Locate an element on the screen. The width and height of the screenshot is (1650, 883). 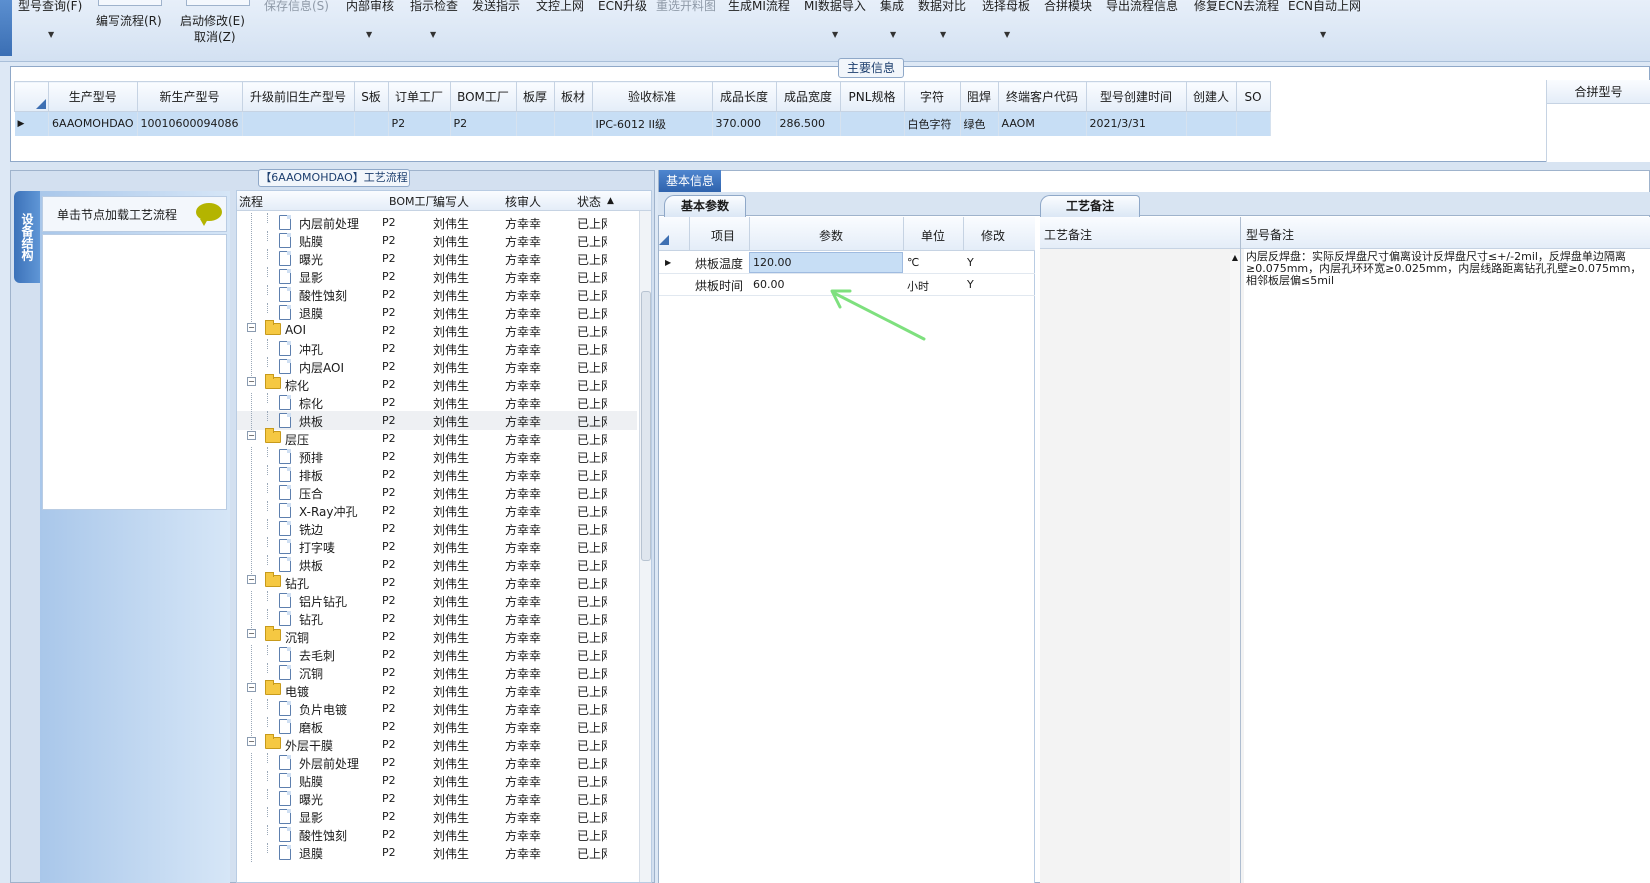
repair-ecn-flow-button: 修复ECN去流程 is located at coordinates (1236, 7).